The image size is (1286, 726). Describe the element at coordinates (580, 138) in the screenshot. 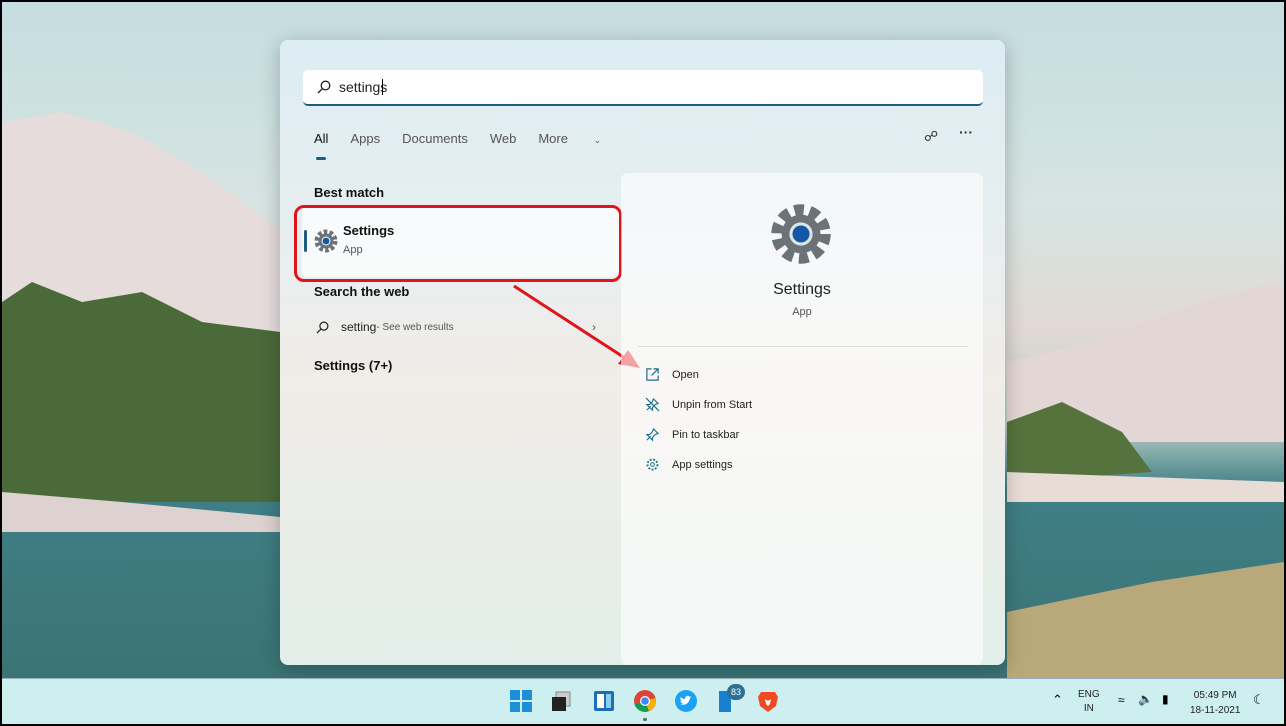

I see `tab-more: More ⌄` at that location.